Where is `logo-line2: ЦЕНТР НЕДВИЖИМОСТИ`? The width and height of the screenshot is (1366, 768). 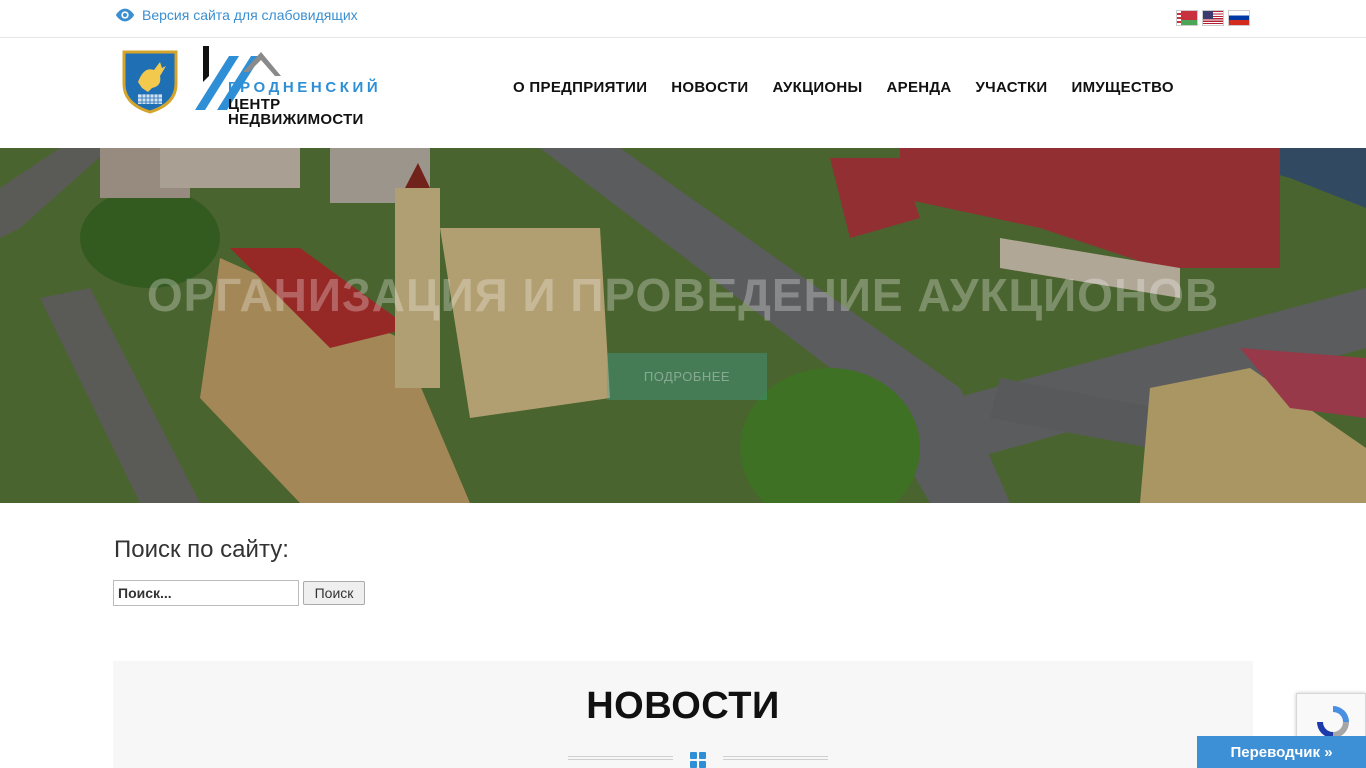
logo-line2: ЦЕНТР НЕДВИЖИМОСТИ is located at coordinates (296, 112).